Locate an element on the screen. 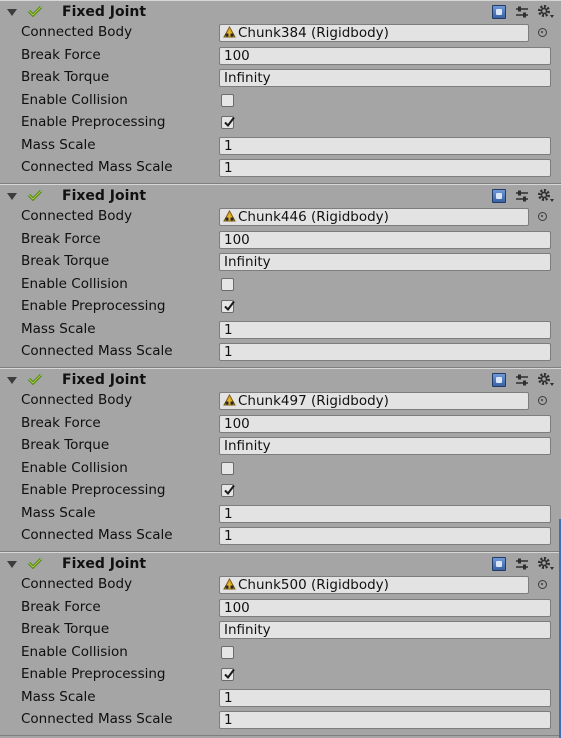  connected-body-value: Chunk446 (Rigidbody) is located at coordinates (313, 217).